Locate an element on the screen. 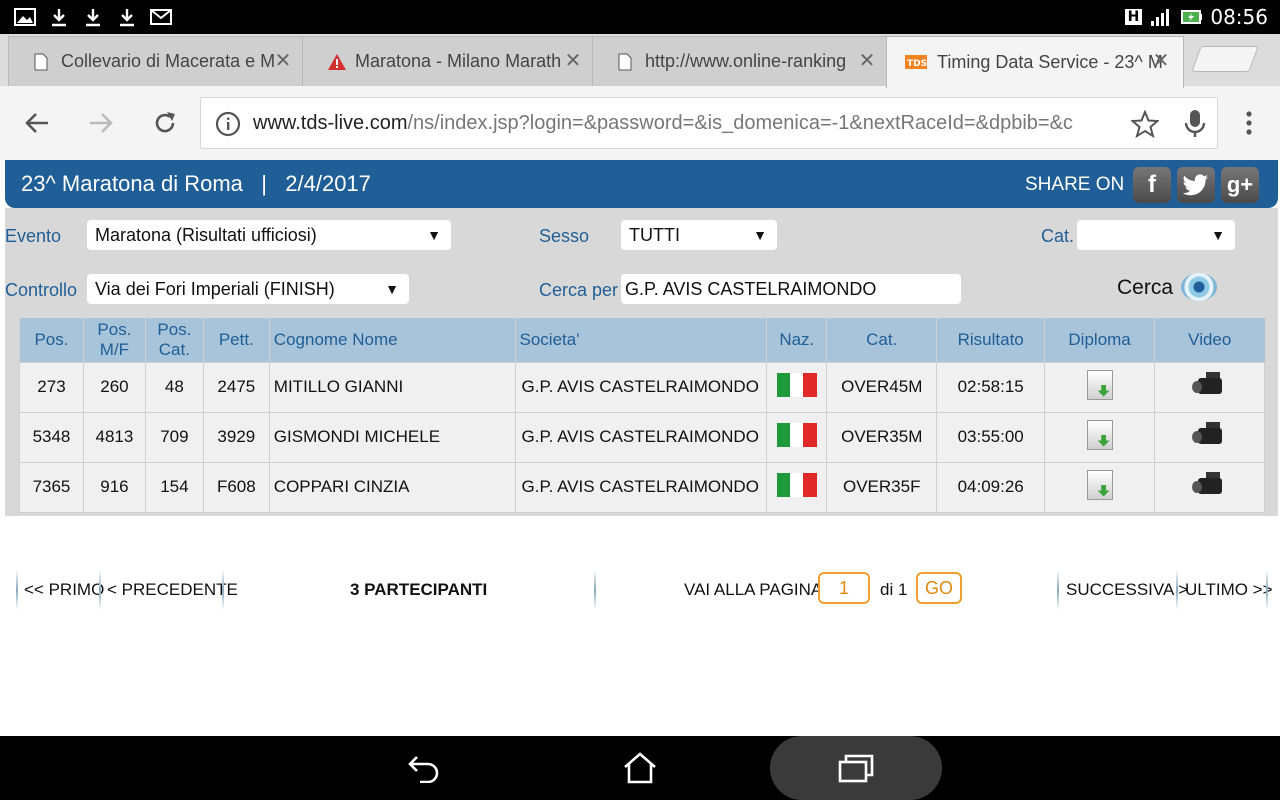 This screenshot has height=800, width=1280. new-tab-button is located at coordinates (1225, 59).